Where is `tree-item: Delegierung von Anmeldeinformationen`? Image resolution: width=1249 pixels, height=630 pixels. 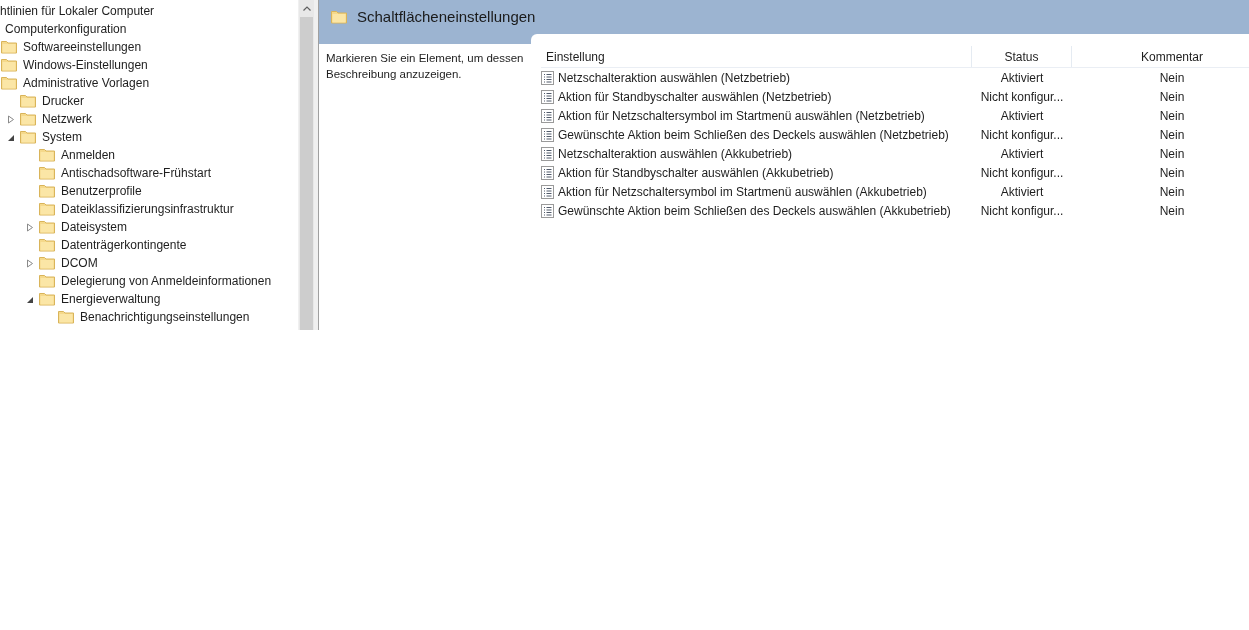 tree-item: Delegierung von Anmeldeinformationen is located at coordinates (166, 281).